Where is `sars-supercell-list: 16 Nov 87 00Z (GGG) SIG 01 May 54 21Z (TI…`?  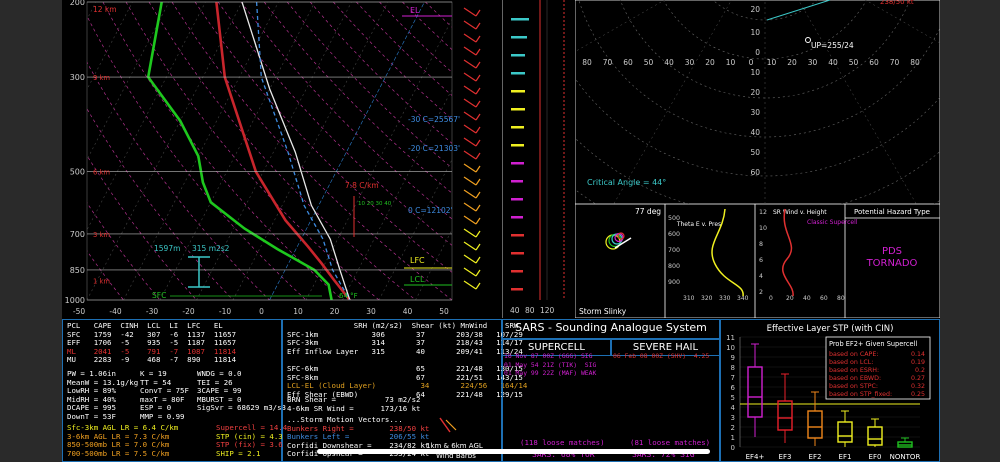
sars-supercell-list: 16 Nov 87 00Z (GGG) SIG 01 May 54 21Z (TI… is located at coordinates (550, 365).